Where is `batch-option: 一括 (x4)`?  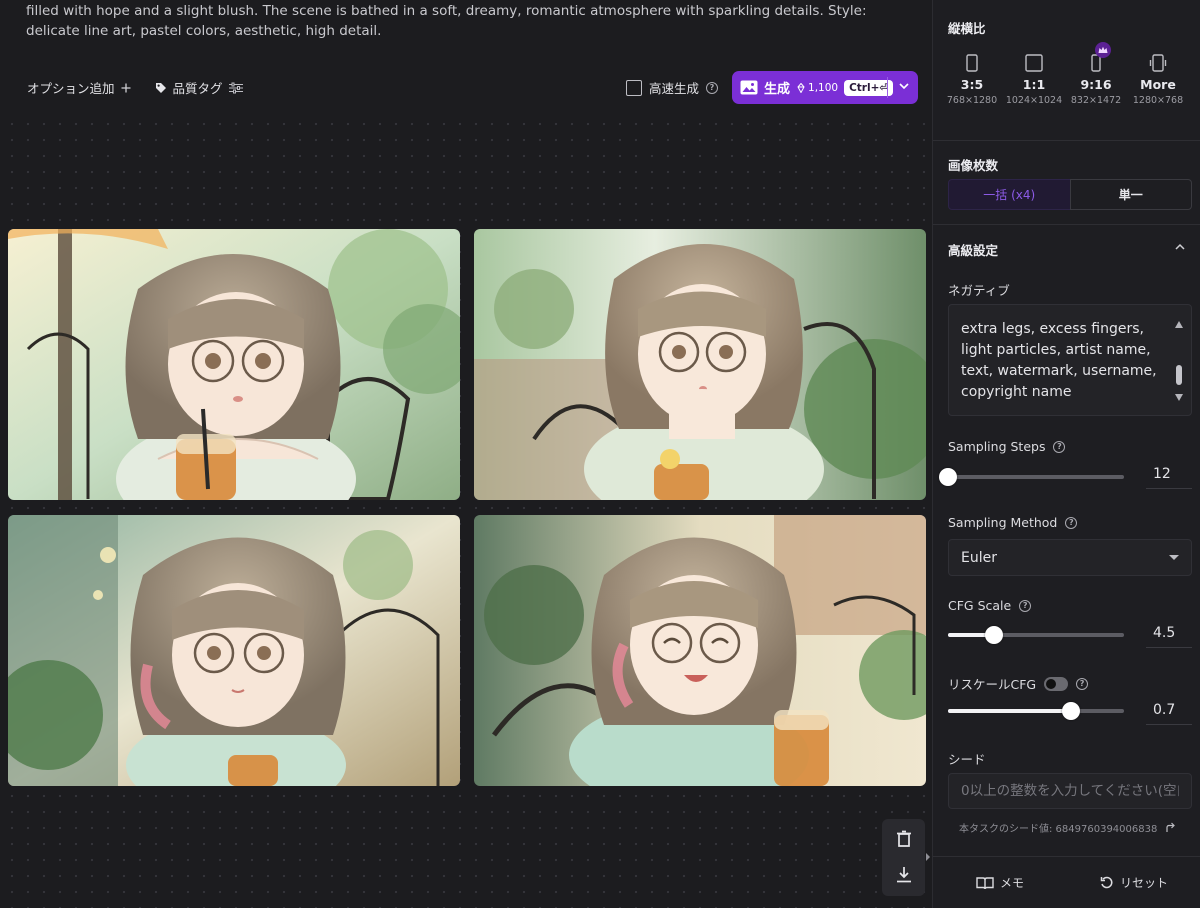
batch-option: 一括 (x4) is located at coordinates (1009, 194).